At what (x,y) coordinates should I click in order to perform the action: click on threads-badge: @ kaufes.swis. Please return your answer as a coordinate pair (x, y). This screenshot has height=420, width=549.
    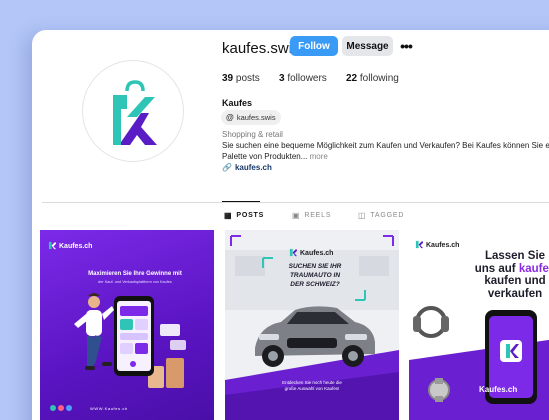
    Looking at the image, I should click on (251, 117).